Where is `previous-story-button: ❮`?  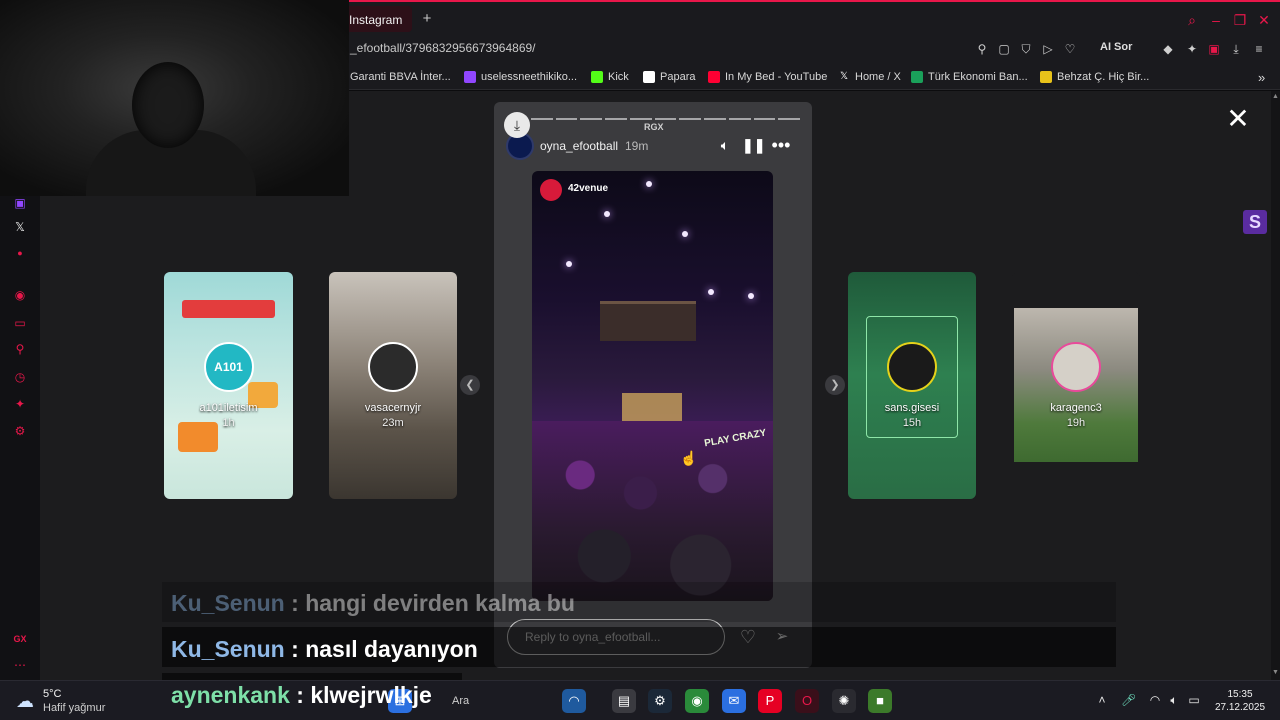
previous-story-button: ❮ is located at coordinates (470, 385).